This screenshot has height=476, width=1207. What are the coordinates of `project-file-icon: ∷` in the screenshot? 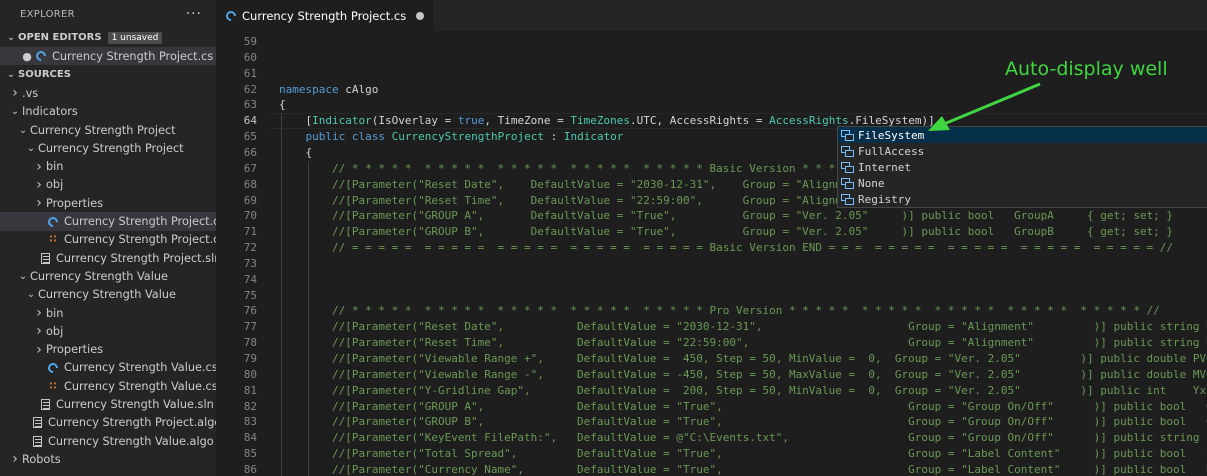 It's located at (53, 240).